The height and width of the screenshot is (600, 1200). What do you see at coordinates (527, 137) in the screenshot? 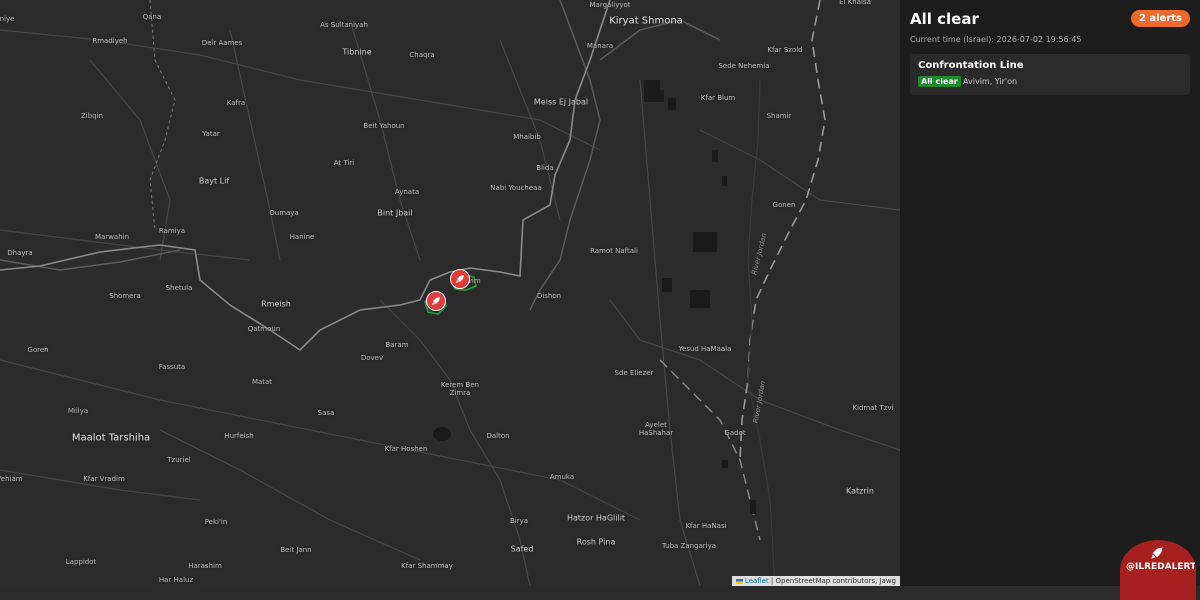
I see `place-label: Mhaibib` at bounding box center [527, 137].